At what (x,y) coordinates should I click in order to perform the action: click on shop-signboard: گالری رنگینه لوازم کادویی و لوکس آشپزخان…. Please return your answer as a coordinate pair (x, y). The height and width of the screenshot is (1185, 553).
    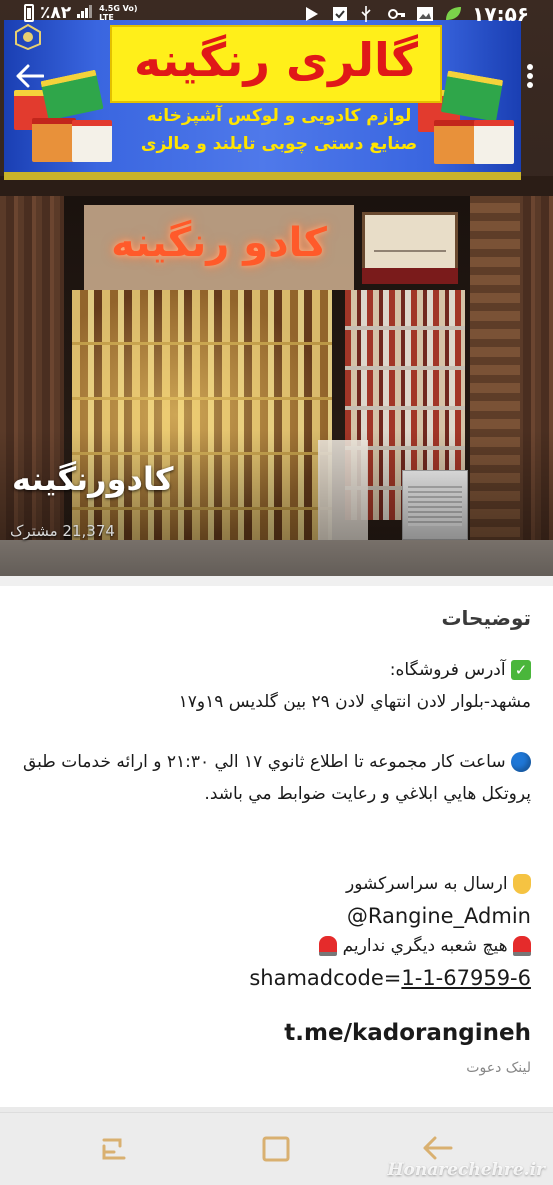
    Looking at the image, I should click on (262, 100).